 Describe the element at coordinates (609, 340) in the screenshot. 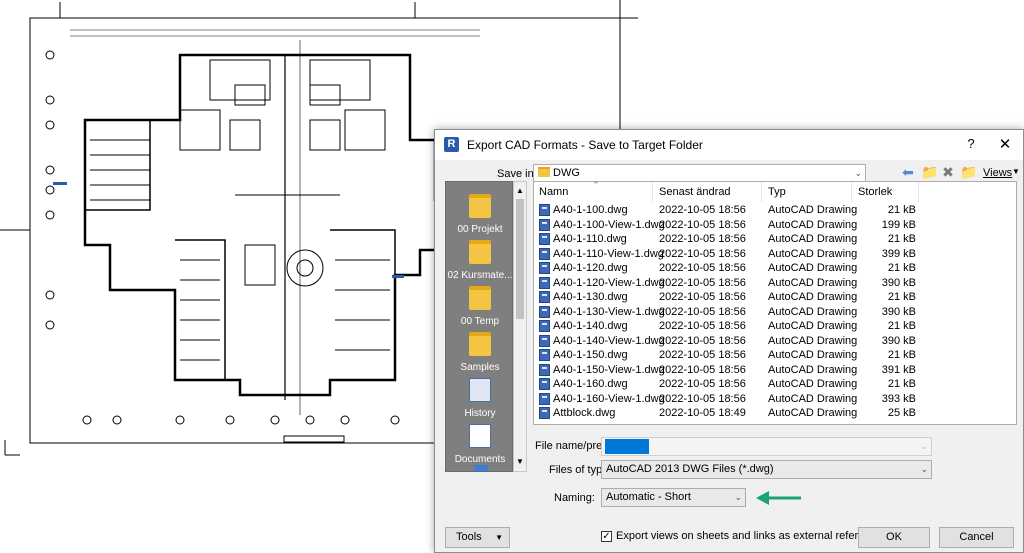

I see `file-name: A40-1-140-View-1.dwg` at that location.